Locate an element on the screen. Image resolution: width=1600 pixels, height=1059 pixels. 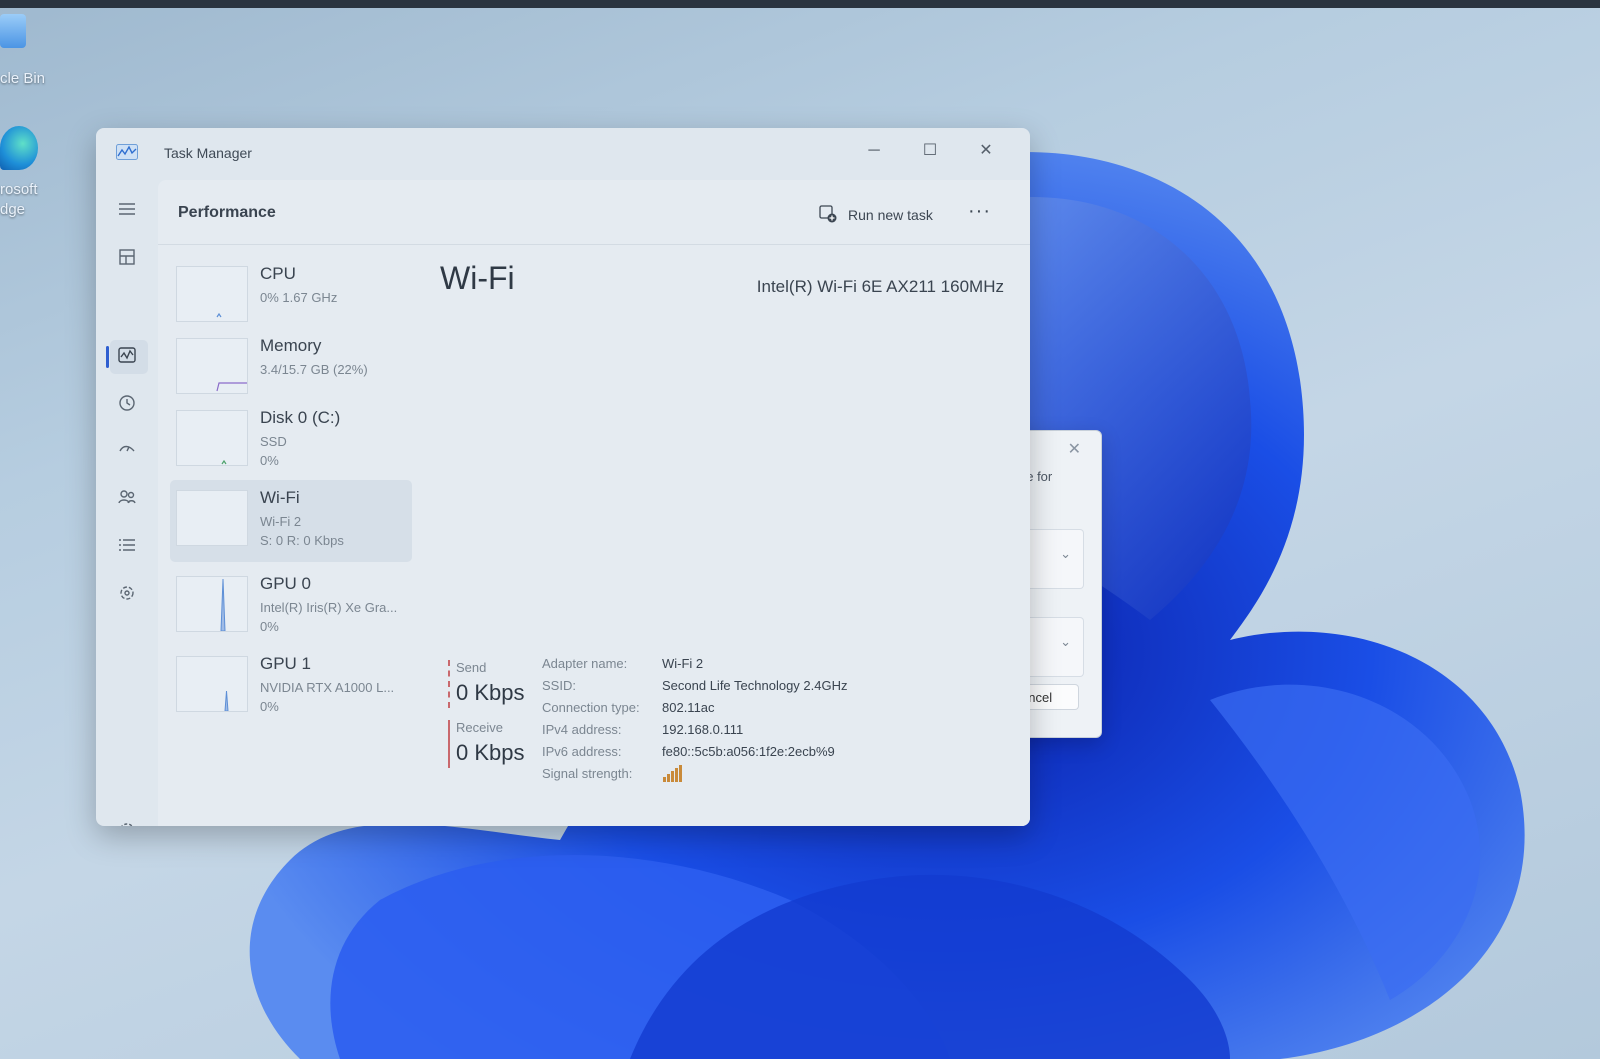
property-key: Connection type: is located at coordinates (591, 707).